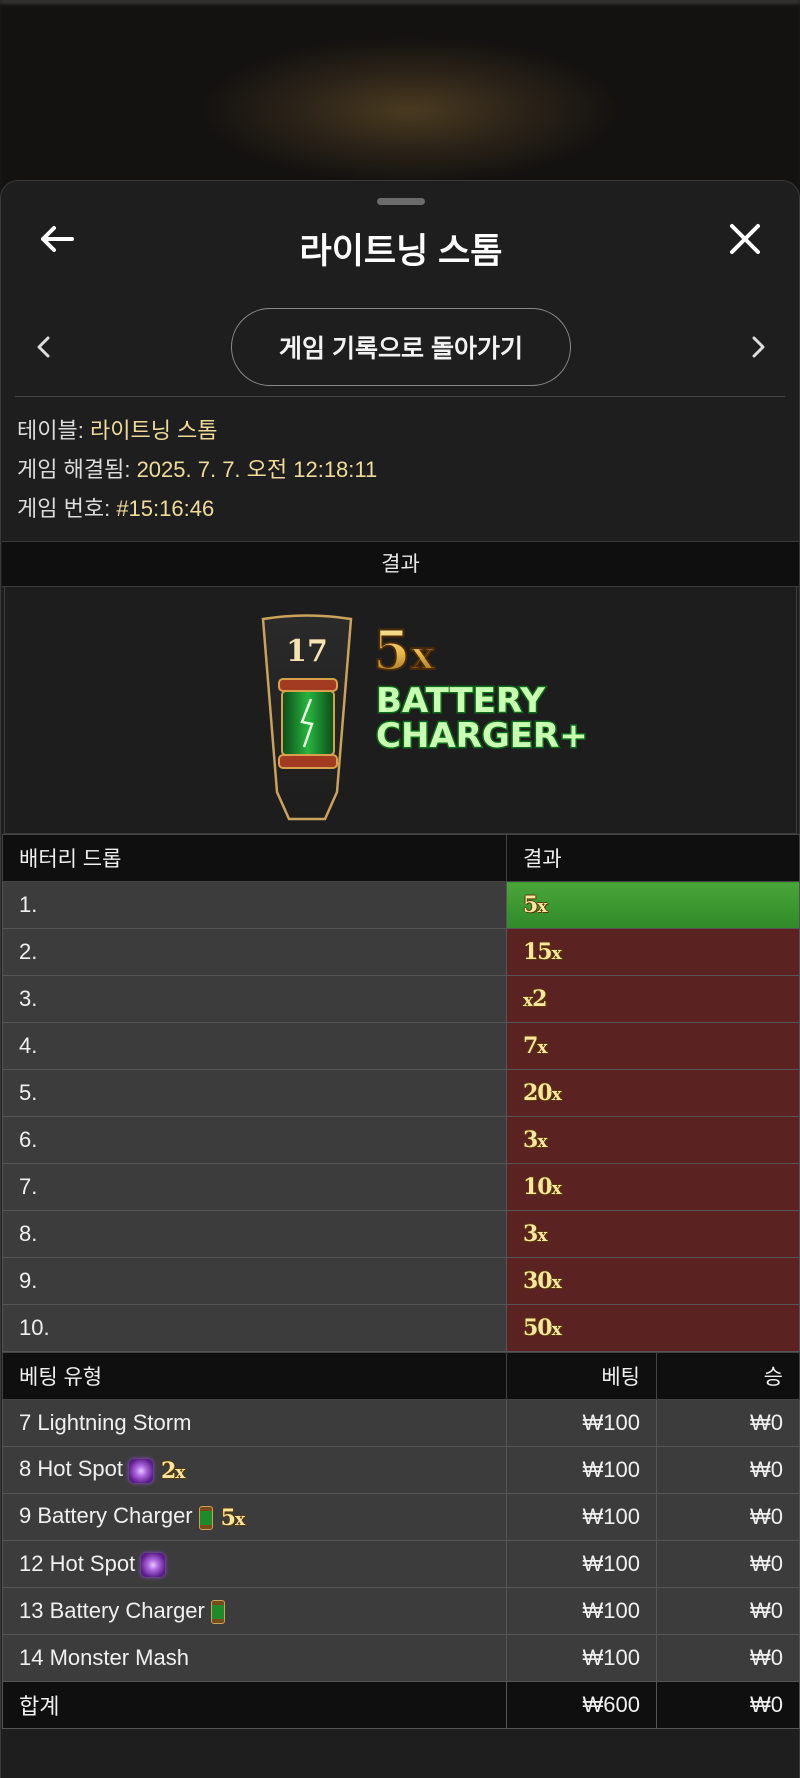  I want to click on drop-index: 5., so click(254, 1093).